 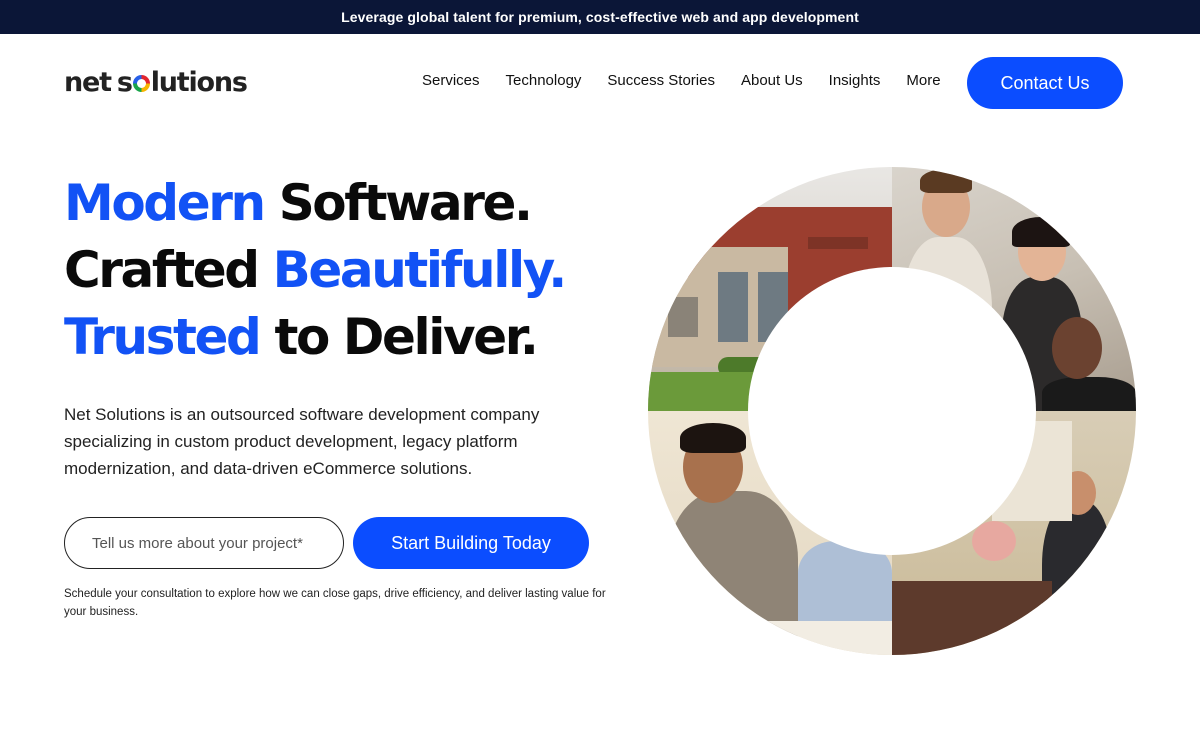 What do you see at coordinates (471, 543) in the screenshot?
I see `start-building-button: Start Building Today` at bounding box center [471, 543].